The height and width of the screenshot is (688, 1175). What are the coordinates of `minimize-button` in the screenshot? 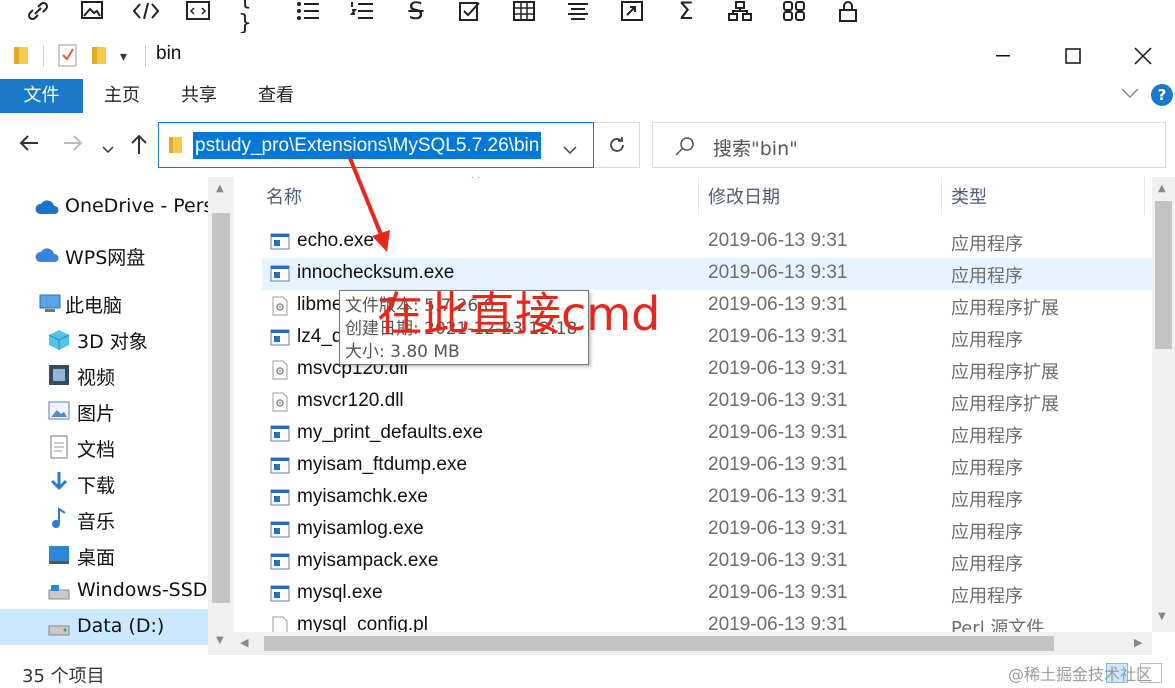 It's located at (1003, 56).